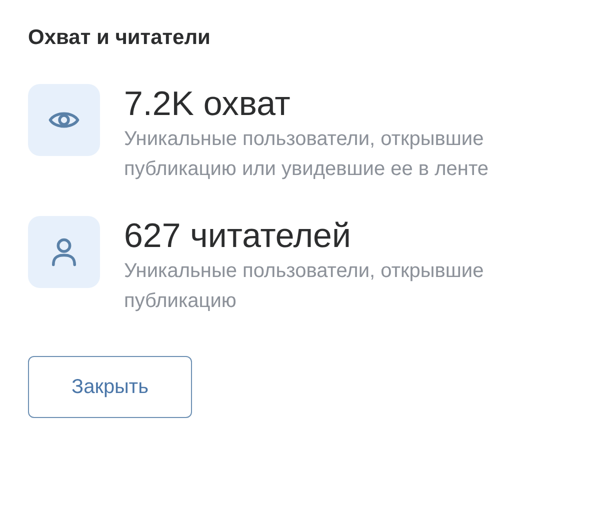  I want to click on close-button: Закрыть, so click(110, 387).